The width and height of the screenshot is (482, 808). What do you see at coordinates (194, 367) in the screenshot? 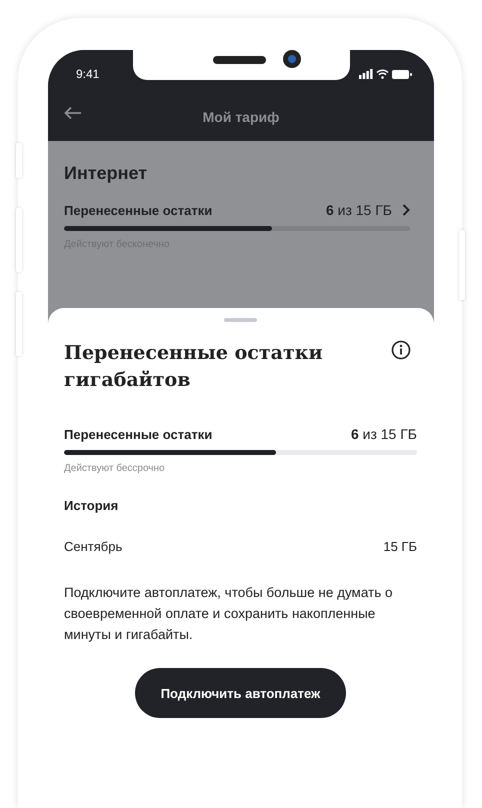
I see `sheet-title: Перенесенные остатки гигабайтов` at bounding box center [194, 367].